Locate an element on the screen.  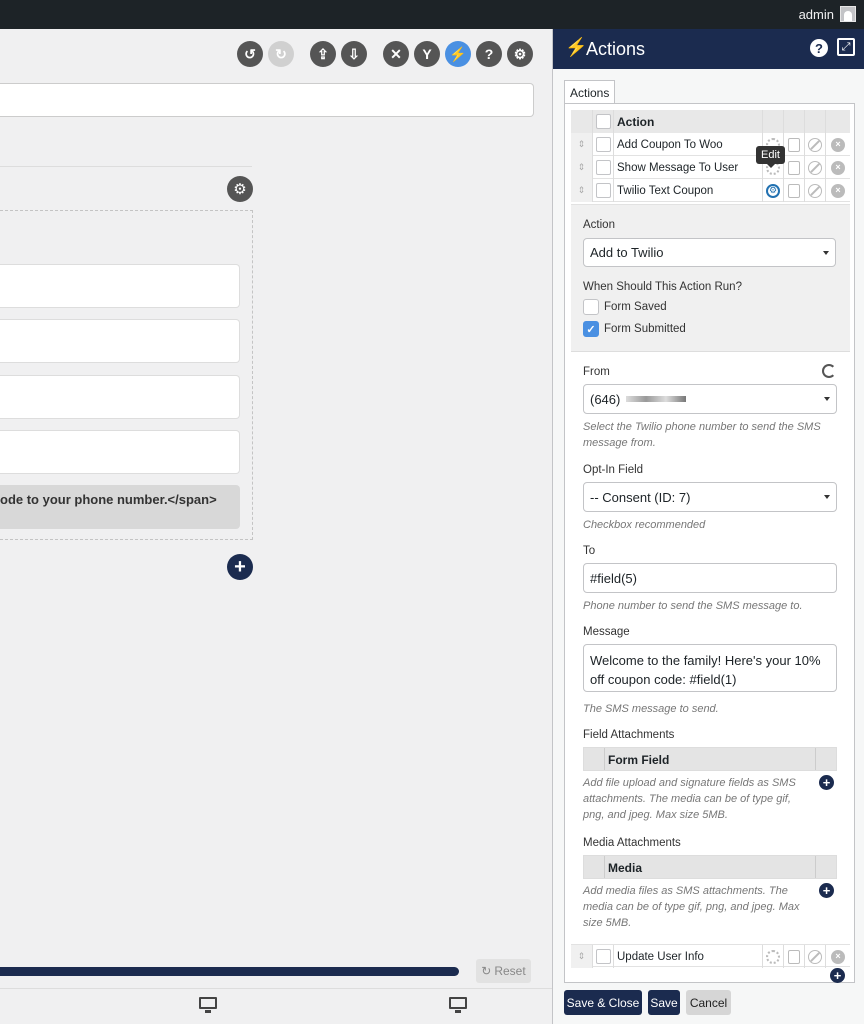
reset-label: Reset is located at coordinates (510, 971).